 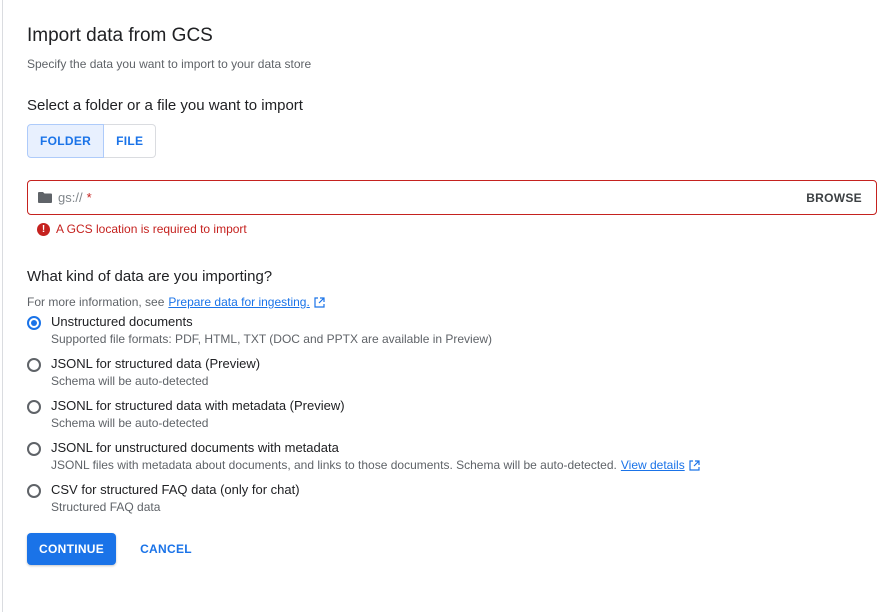 What do you see at coordinates (653, 465) in the screenshot?
I see `view-details-link: View details` at bounding box center [653, 465].